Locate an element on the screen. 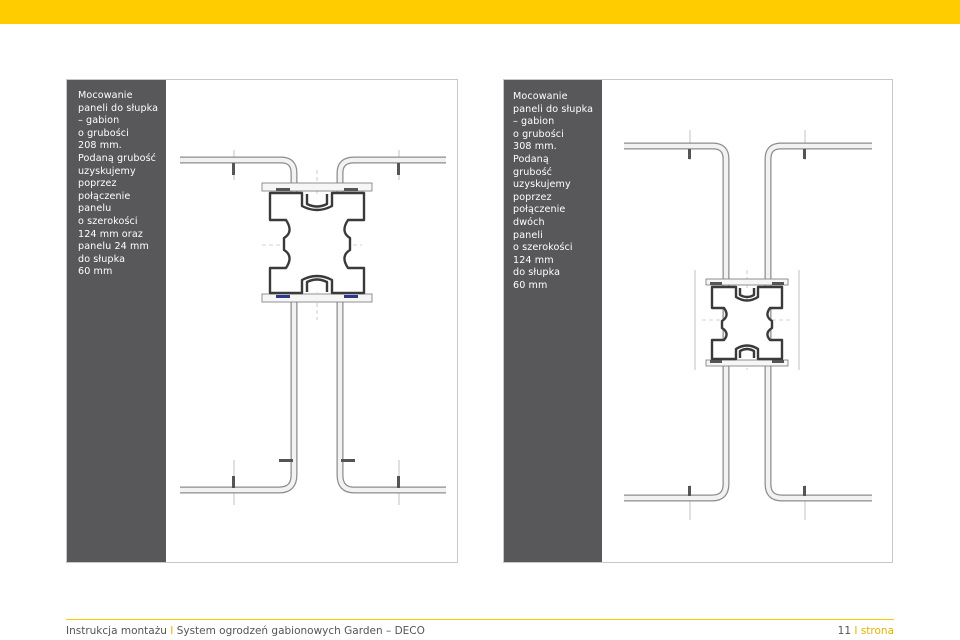 Image resolution: width=960 pixels, height=640 pixels. page-separator: I is located at coordinates (856, 631).